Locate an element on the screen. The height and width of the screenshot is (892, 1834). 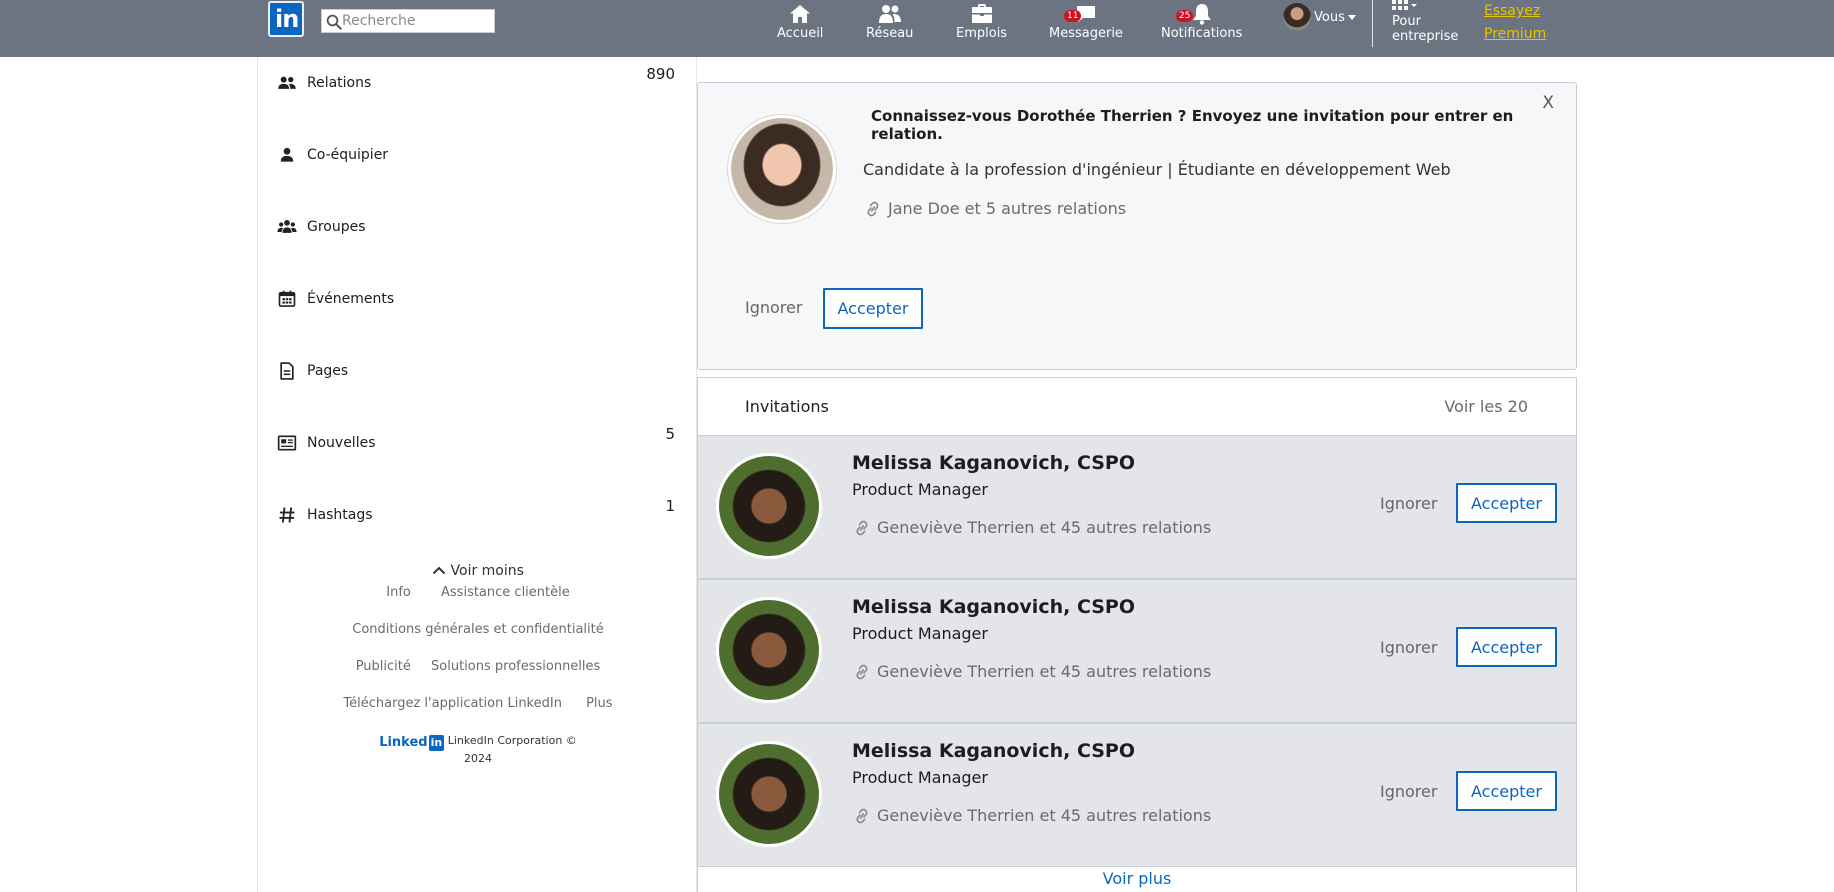
footer-link-business-solutions: Solutions professionnelles is located at coordinates (515, 666).